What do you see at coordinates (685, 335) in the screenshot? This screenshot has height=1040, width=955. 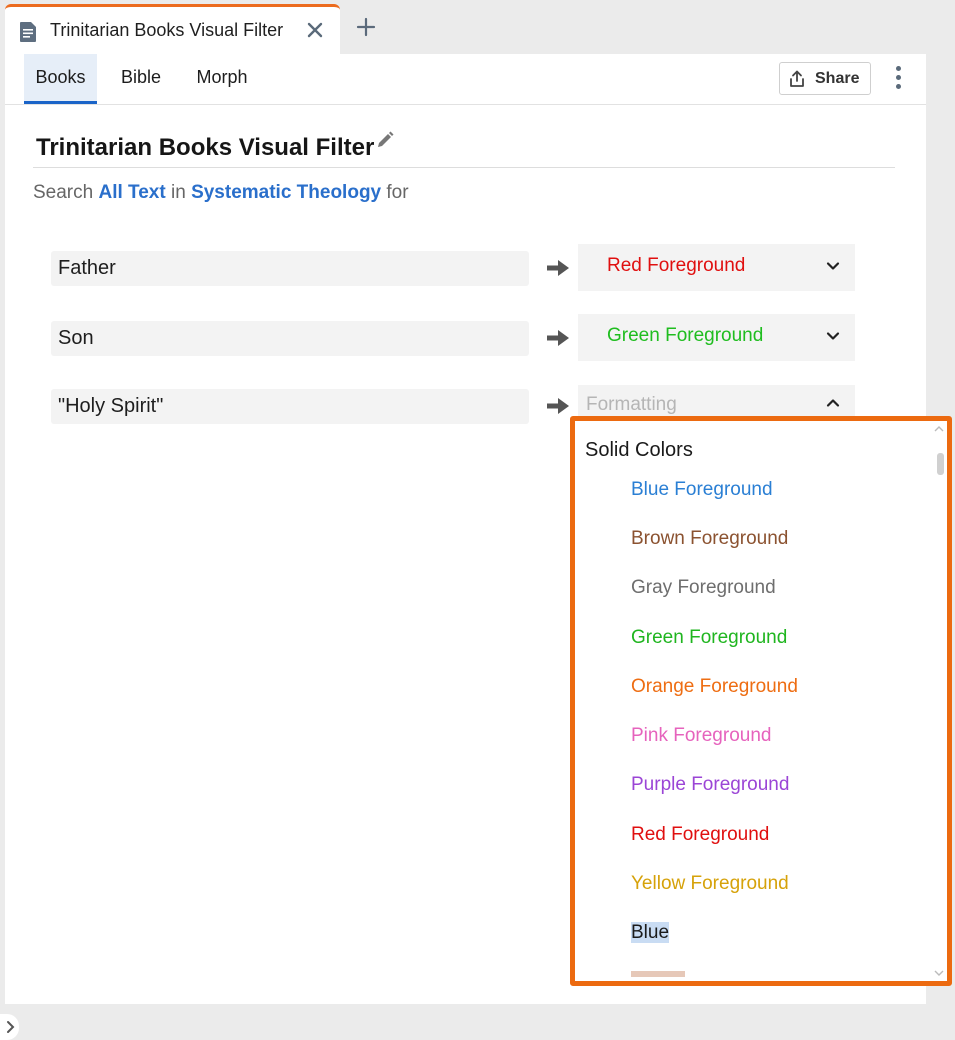 I see `format-select-value: Green Foreground` at bounding box center [685, 335].